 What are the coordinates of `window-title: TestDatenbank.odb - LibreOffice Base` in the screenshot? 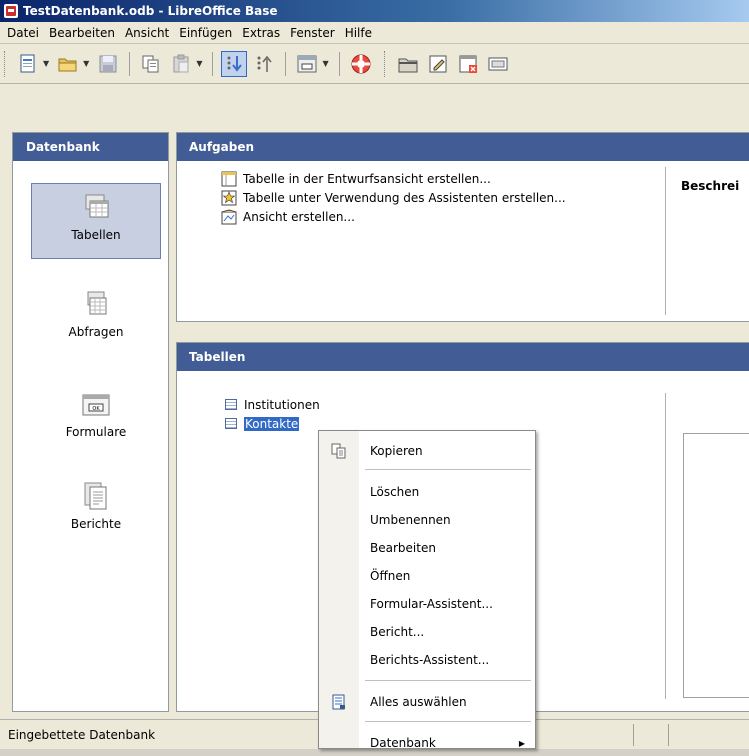 It's located at (150, 11).